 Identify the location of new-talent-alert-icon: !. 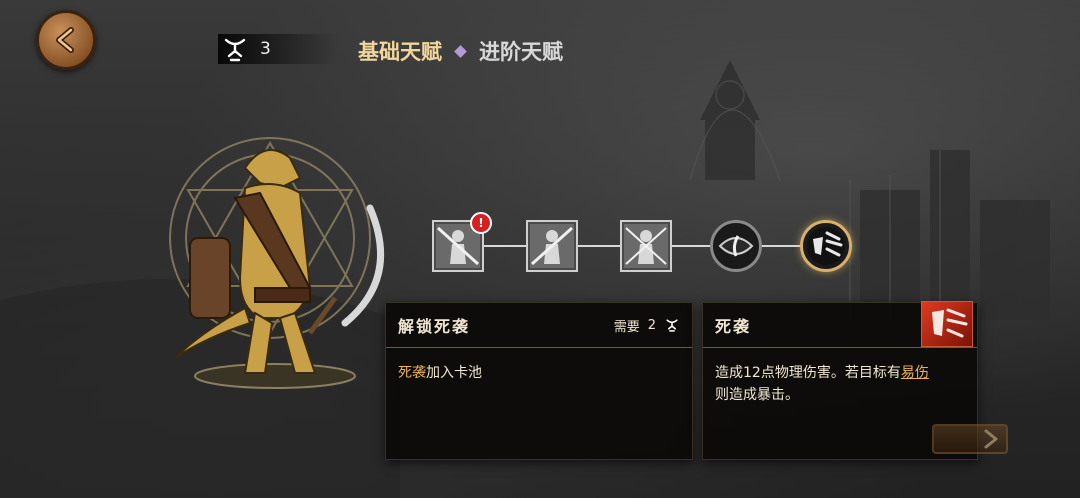
(481, 223).